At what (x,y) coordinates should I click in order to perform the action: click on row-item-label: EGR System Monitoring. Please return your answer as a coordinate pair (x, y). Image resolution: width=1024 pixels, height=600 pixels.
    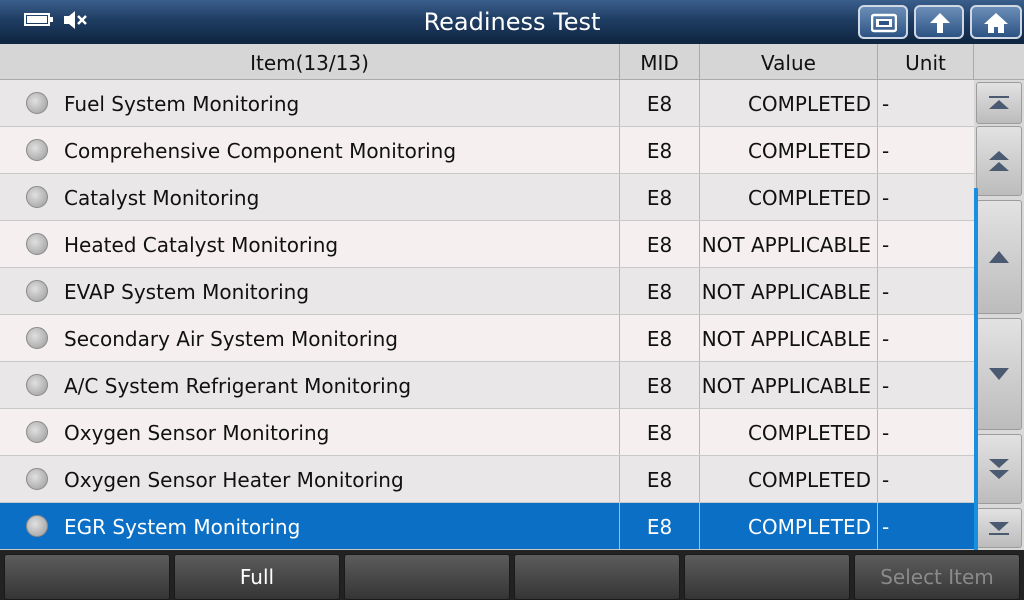
    Looking at the image, I should click on (182, 527).